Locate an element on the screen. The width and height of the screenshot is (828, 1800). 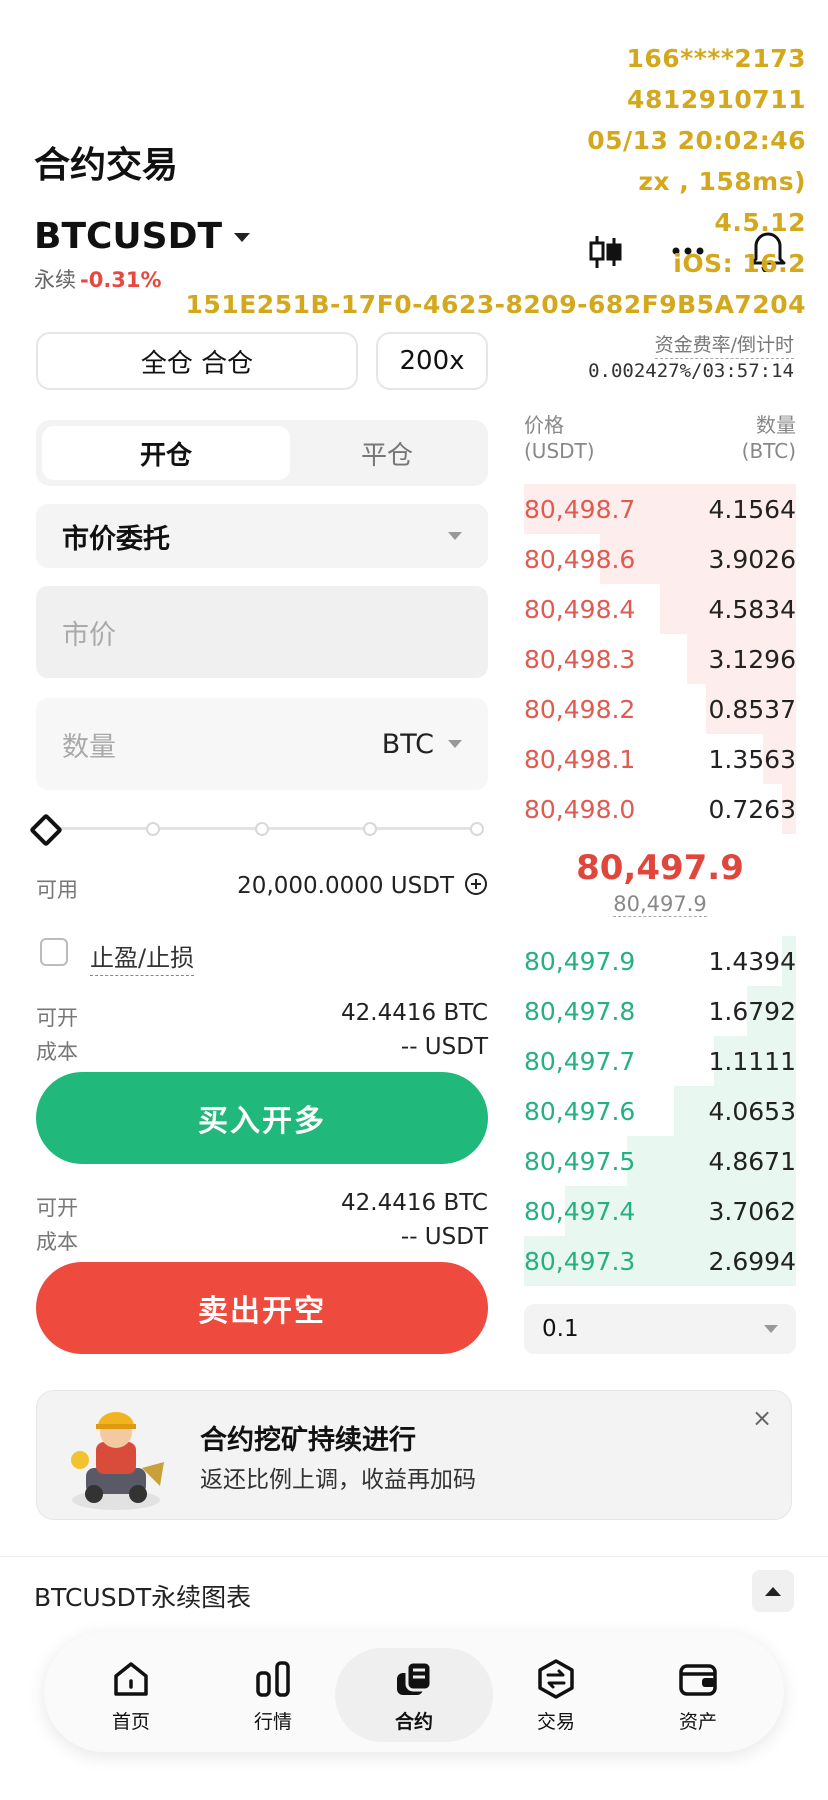
mark-price: 80,497.9 is located at coordinates (660, 904).